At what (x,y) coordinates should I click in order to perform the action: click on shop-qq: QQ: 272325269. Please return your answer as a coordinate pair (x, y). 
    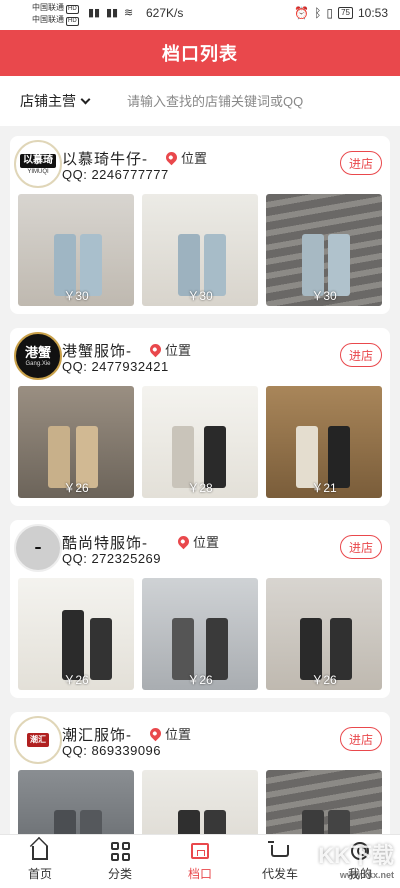
    Looking at the image, I should click on (112, 558).